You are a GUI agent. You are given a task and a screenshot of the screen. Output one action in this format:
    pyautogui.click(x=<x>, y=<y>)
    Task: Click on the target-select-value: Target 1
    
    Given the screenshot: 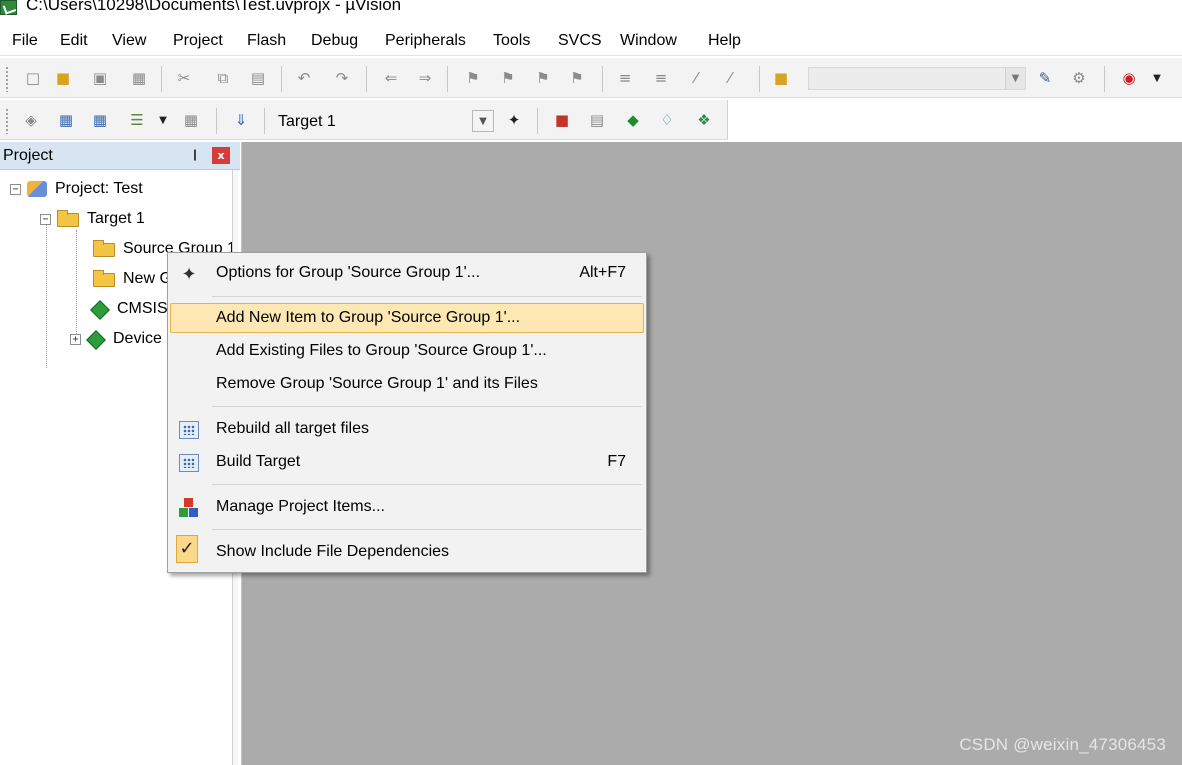 What is the action you would take?
    pyautogui.click(x=307, y=122)
    